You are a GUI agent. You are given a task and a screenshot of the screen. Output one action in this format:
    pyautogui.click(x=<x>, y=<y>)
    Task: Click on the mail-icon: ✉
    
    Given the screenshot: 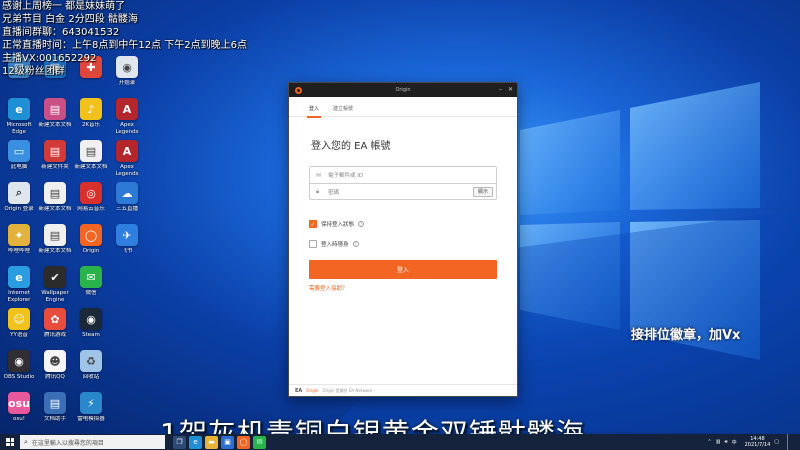 What is the action you would take?
    pyautogui.click(x=319, y=175)
    